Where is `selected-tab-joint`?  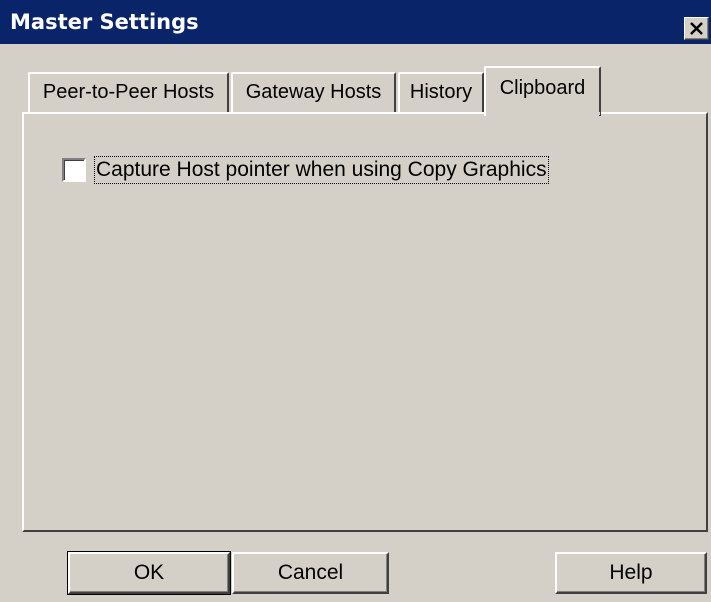 selected-tab-joint is located at coordinates (543, 113).